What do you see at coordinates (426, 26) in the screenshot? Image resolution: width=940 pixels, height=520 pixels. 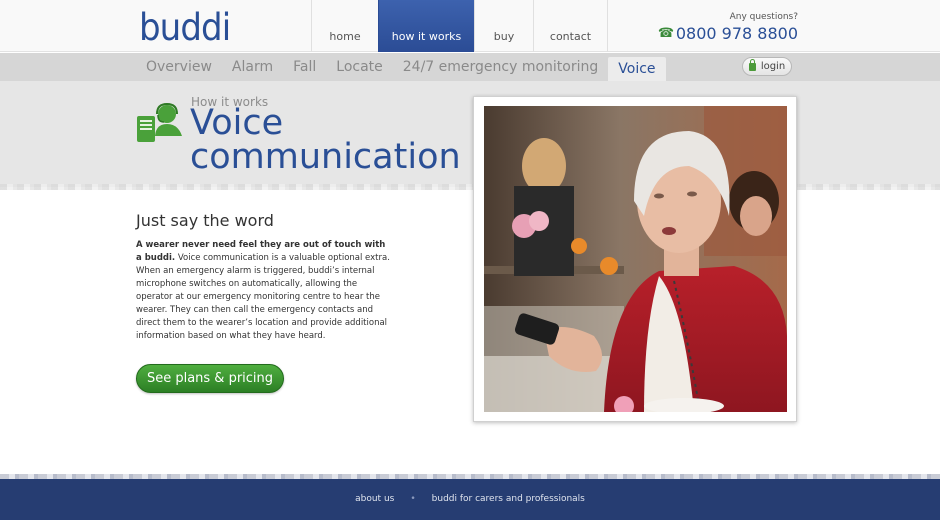 I see `nav-how-it-works: how it works` at bounding box center [426, 26].